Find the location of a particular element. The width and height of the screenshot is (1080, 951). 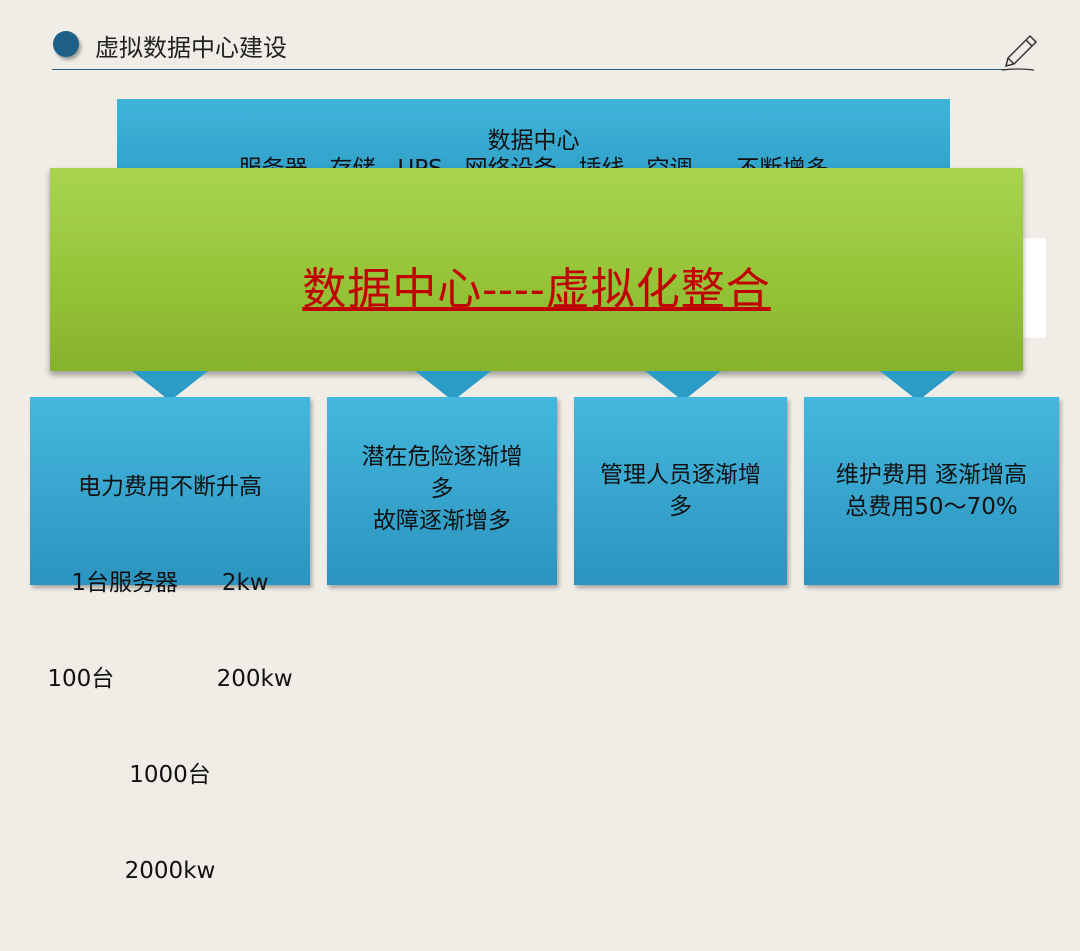

card-line: 2000kw is located at coordinates (170, 871).